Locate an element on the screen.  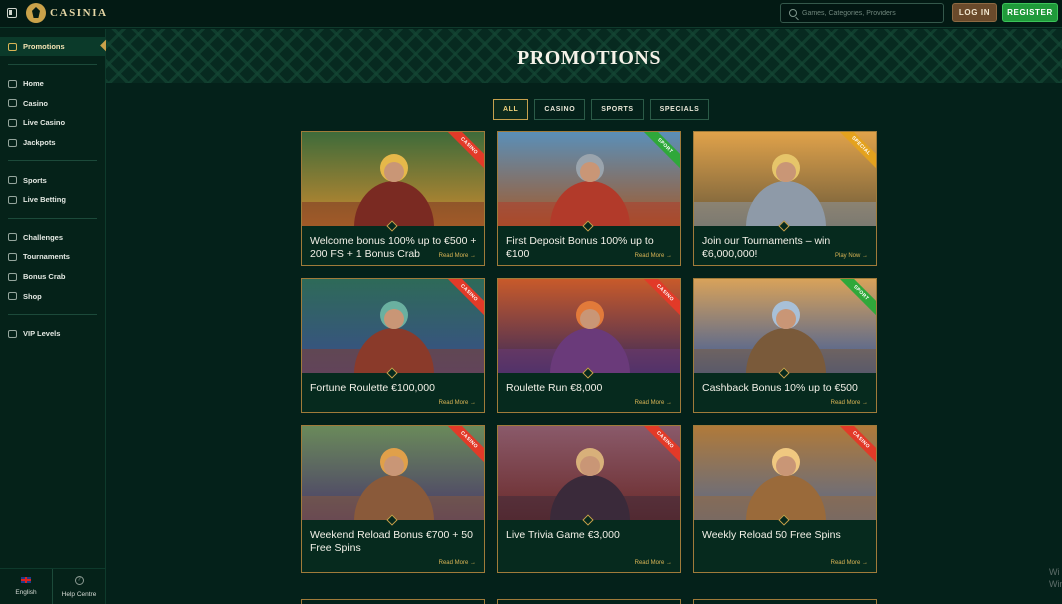
sidebar-footer: English ? Help Centre is located at coordinates (52, 586).